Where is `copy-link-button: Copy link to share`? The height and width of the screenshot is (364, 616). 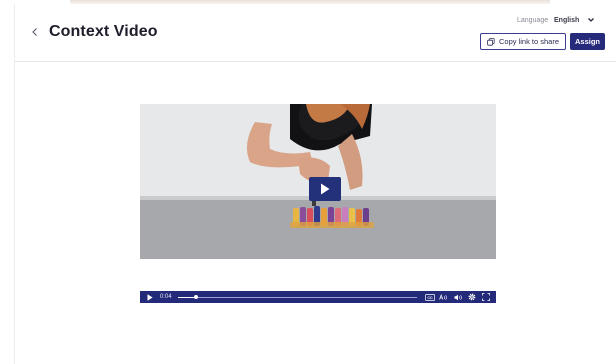
copy-link-button: Copy link to share is located at coordinates (523, 41).